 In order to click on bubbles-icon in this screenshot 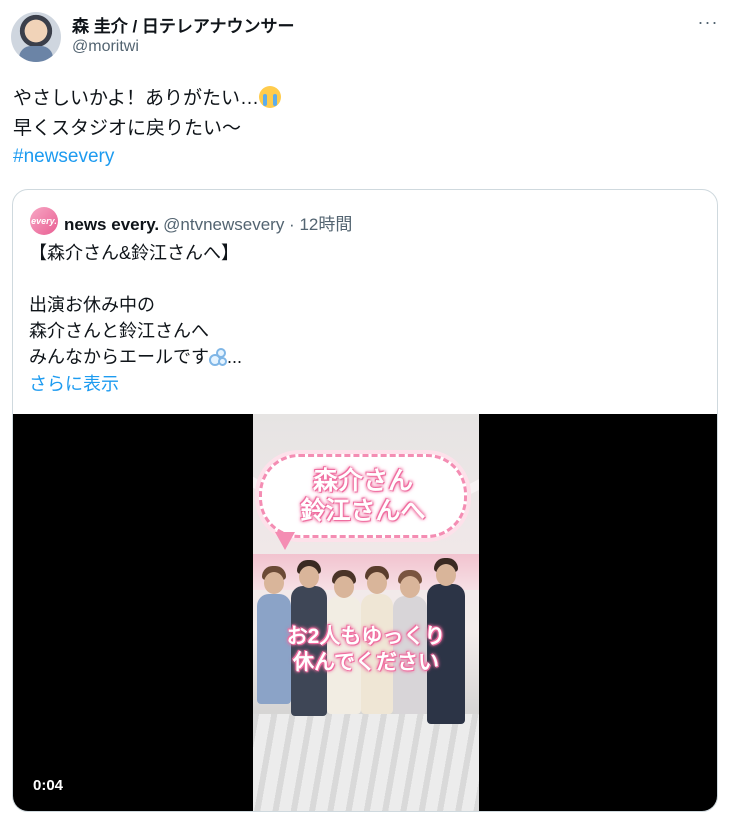, I will do `click(218, 357)`.